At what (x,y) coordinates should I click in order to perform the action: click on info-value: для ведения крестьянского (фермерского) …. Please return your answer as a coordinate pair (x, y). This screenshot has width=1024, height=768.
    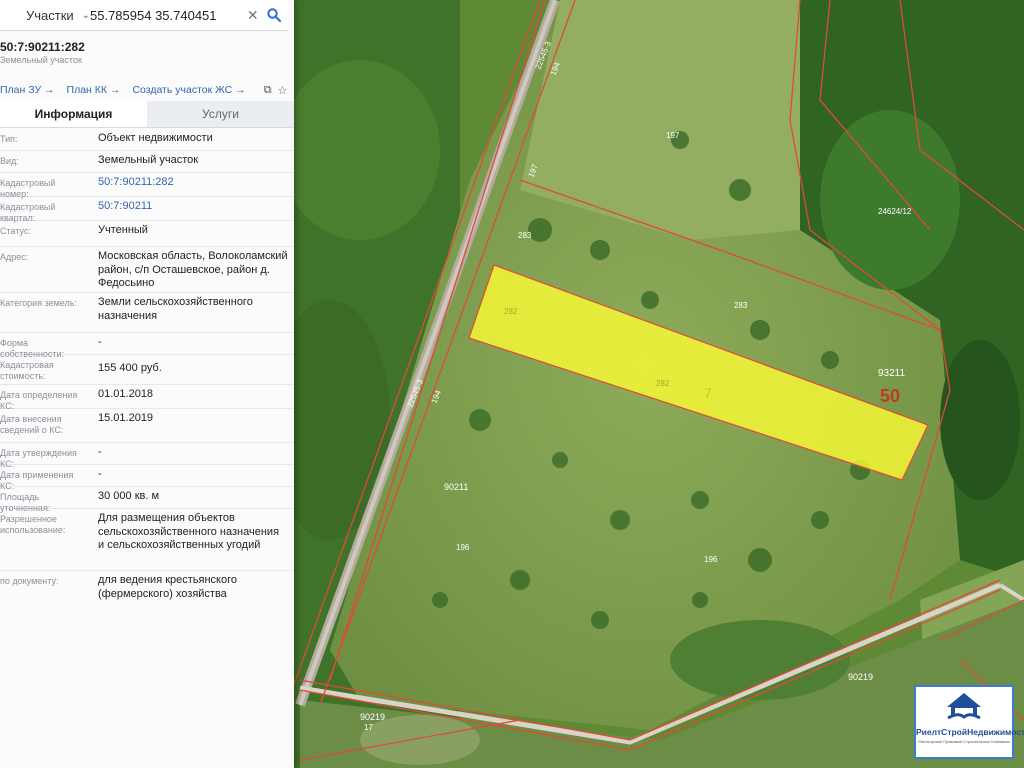
    Looking at the image, I should click on (168, 587).